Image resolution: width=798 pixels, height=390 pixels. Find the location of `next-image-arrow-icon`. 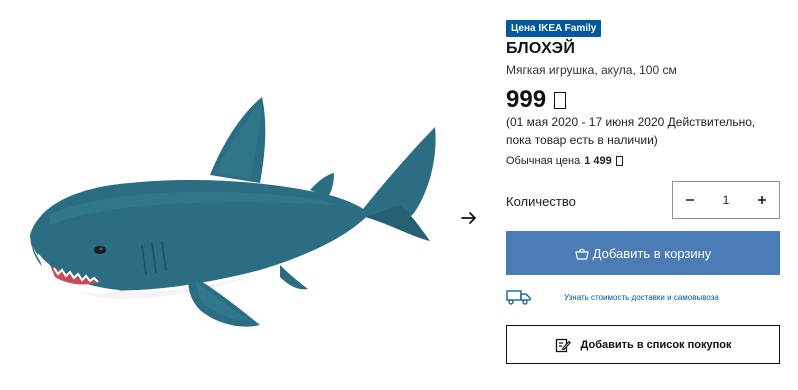

next-image-arrow-icon is located at coordinates (469, 218).